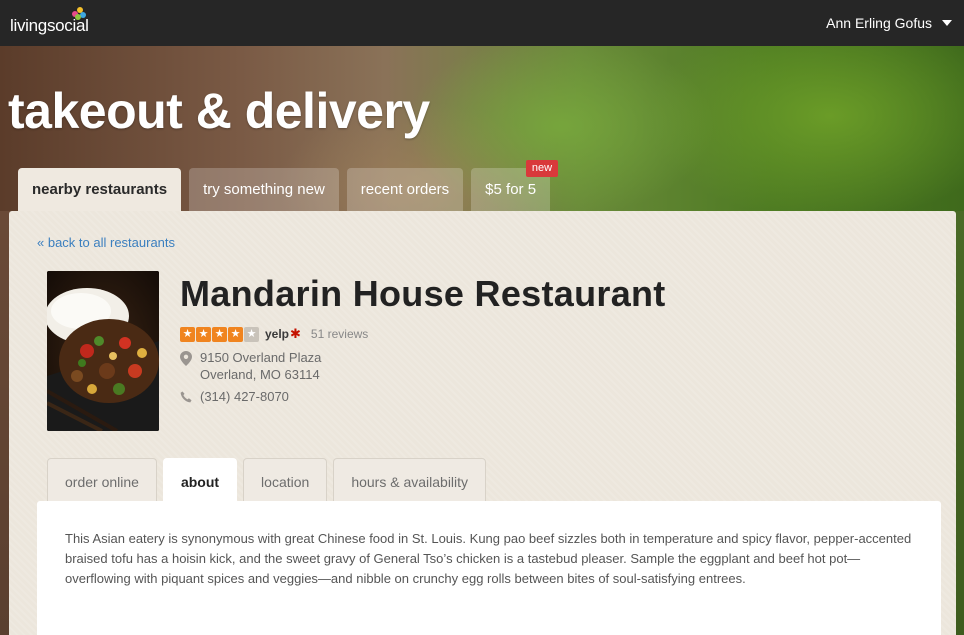  Describe the element at coordinates (277, 334) in the screenshot. I see `yelp-logo: yelp` at that location.